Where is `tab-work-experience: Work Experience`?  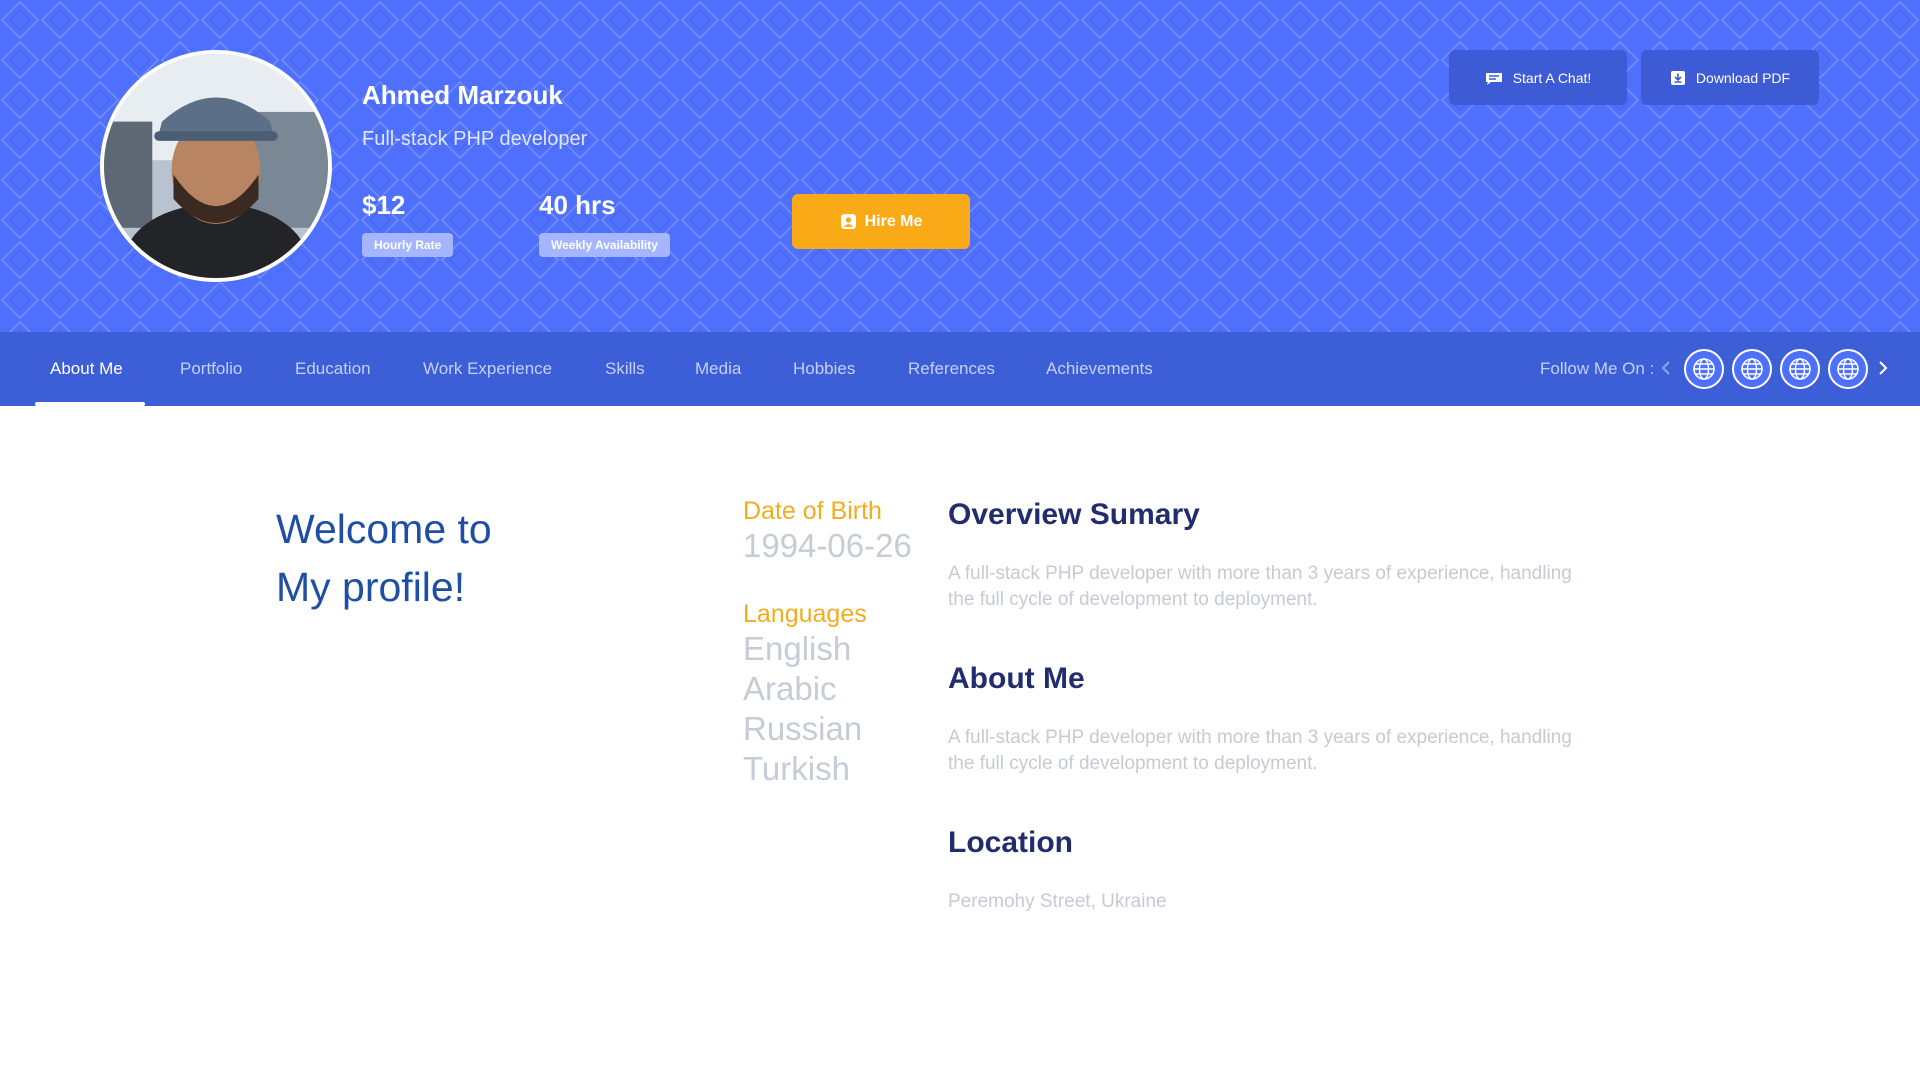 tab-work-experience: Work Experience is located at coordinates (487, 369).